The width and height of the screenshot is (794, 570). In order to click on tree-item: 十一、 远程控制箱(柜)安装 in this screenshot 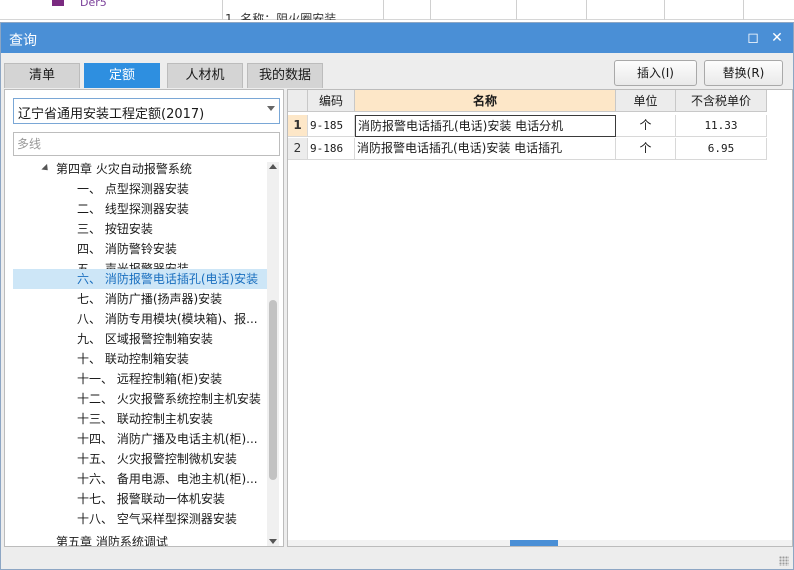, I will do `click(140, 379)`.